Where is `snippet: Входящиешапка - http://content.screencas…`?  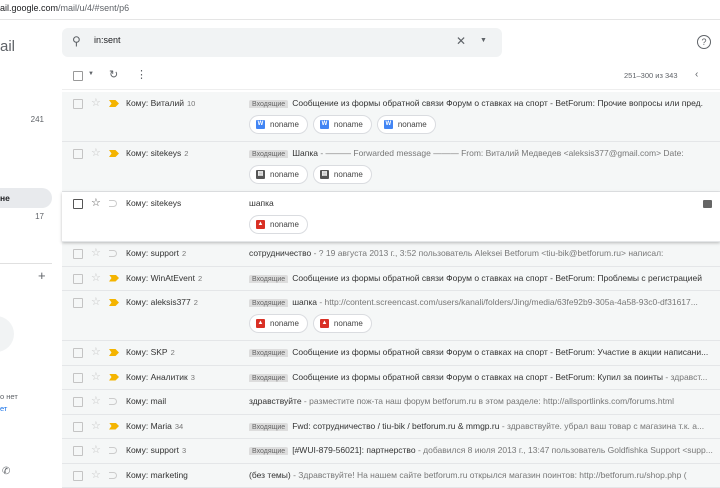 snippet: Входящиешапка - http://content.screencas… is located at coordinates (484, 302).